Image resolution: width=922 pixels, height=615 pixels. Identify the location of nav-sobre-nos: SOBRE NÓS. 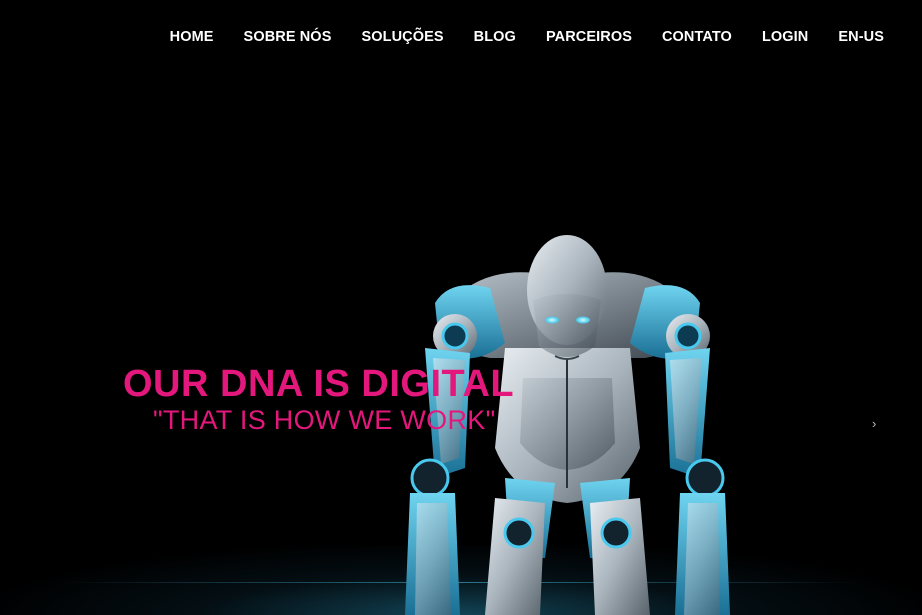
(288, 37).